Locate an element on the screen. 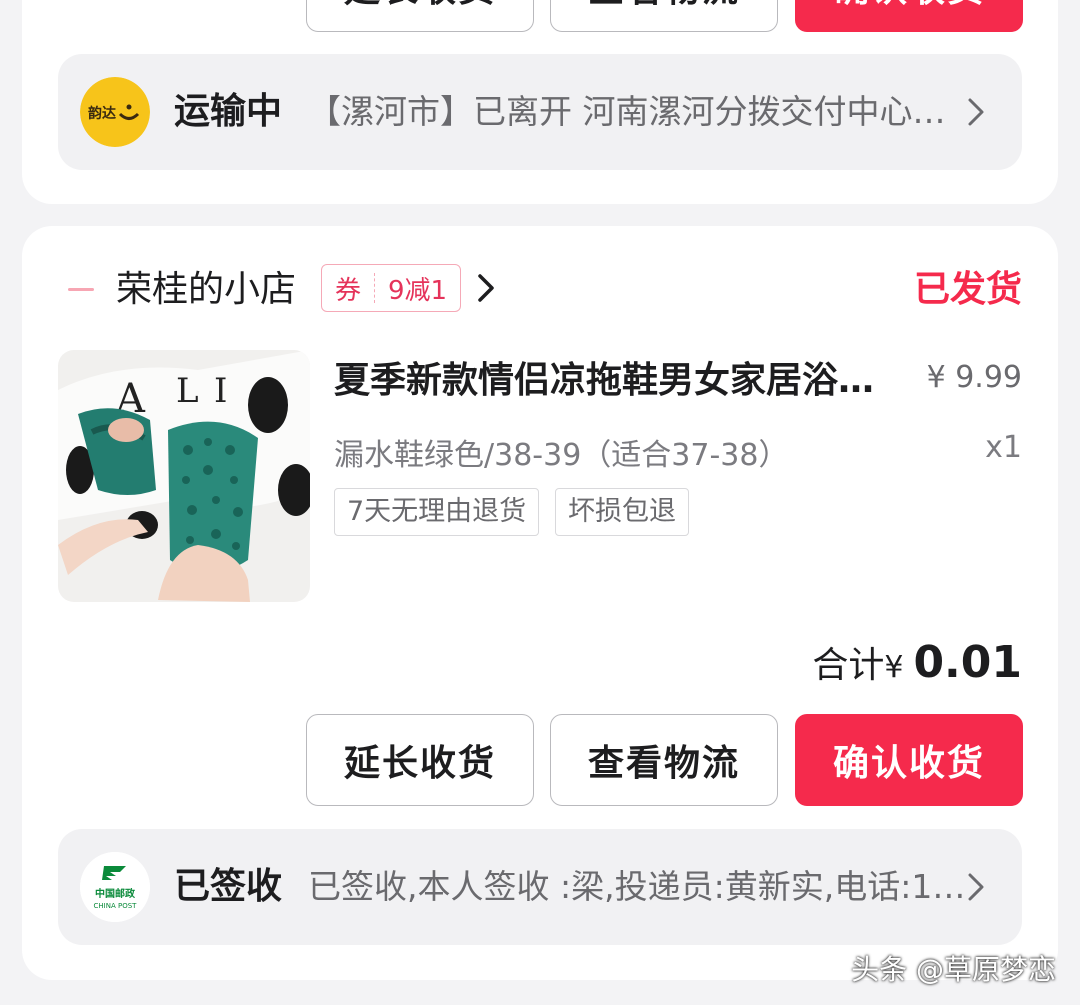 This screenshot has height=1005, width=1080. china-post-logo-icon: 中国邮政 CHINA POST is located at coordinates (115, 887).